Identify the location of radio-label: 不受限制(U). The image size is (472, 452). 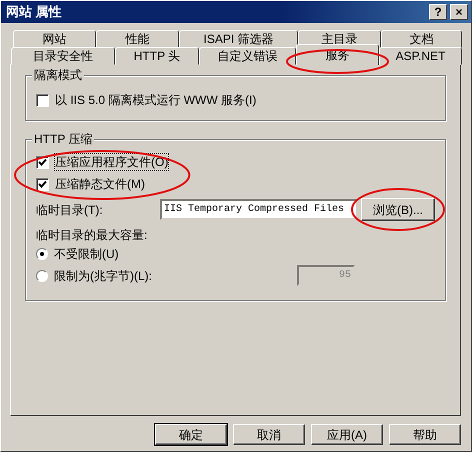
(86, 254).